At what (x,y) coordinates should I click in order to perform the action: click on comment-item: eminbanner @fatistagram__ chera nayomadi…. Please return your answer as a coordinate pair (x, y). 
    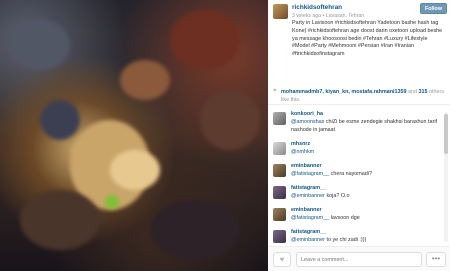
    Looking at the image, I should click on (356, 174).